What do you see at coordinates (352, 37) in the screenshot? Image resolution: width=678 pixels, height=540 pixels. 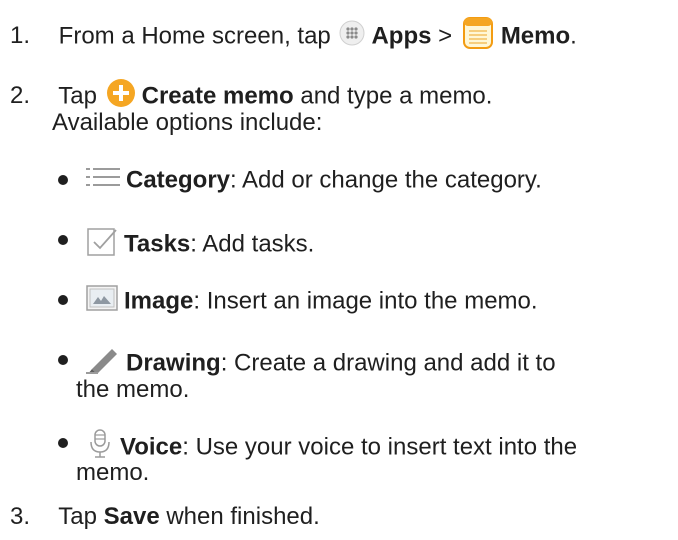 I see `apps-grid-icon` at bounding box center [352, 37].